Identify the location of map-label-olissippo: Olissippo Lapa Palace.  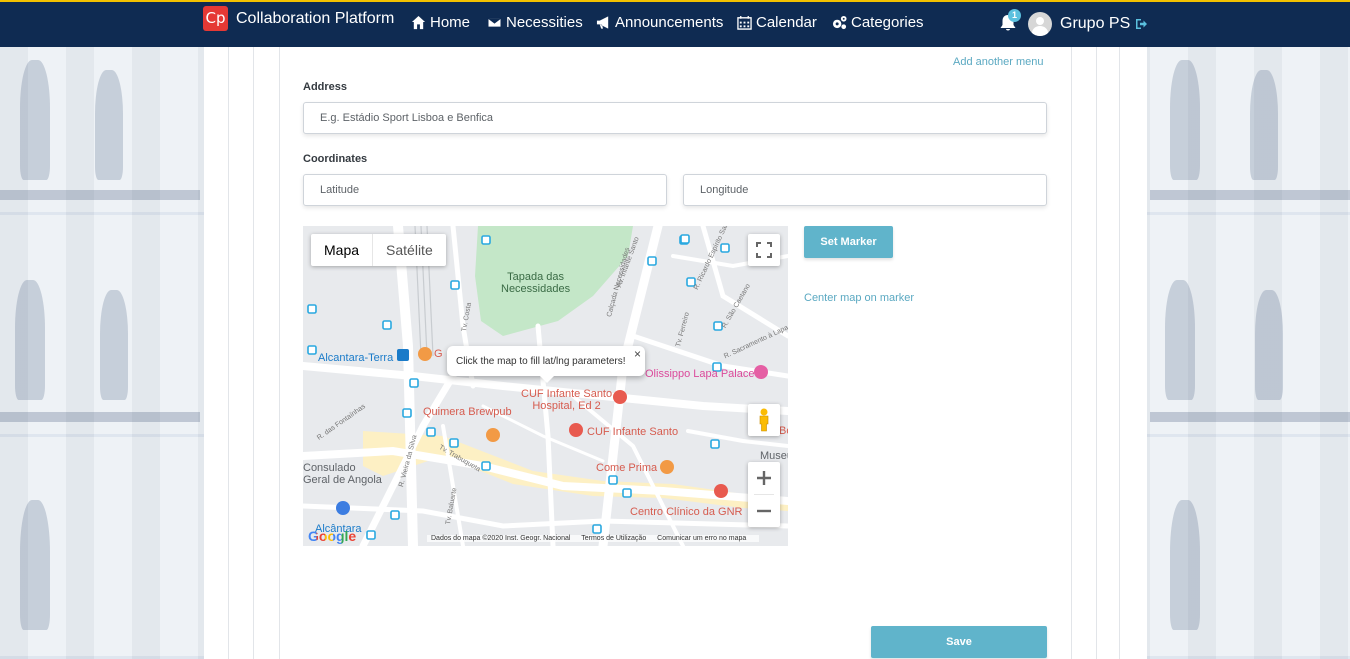
(700, 374).